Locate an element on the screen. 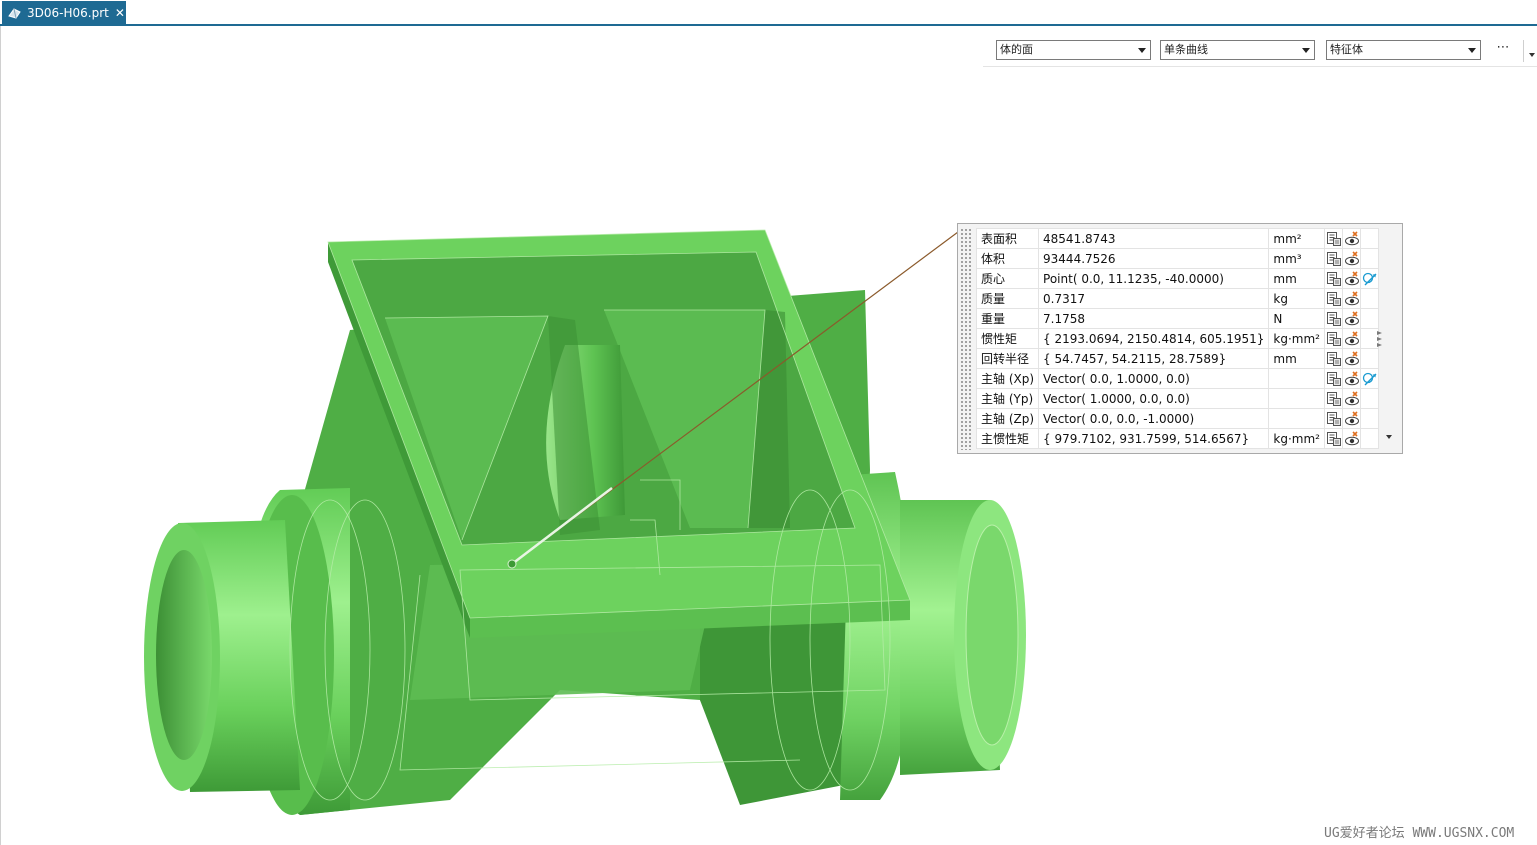  measure-row: 主轴 (Zp) Vector( 0.0, 0.0, -1.0000) is located at coordinates (1177, 418).